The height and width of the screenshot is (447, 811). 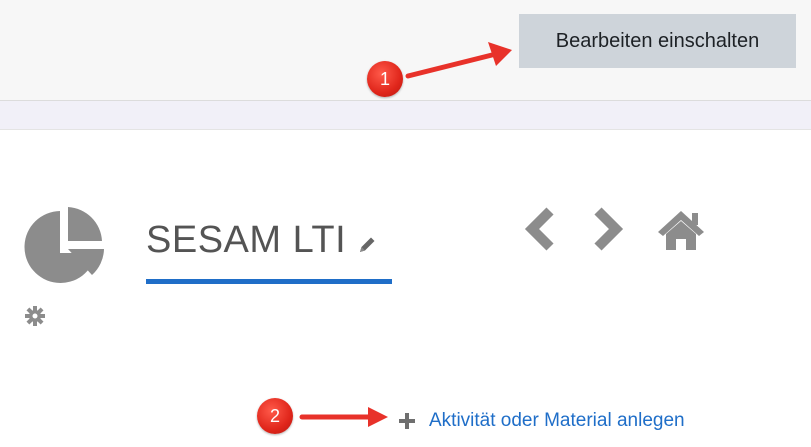 What do you see at coordinates (35, 316) in the screenshot?
I see `gear-icon` at bounding box center [35, 316].